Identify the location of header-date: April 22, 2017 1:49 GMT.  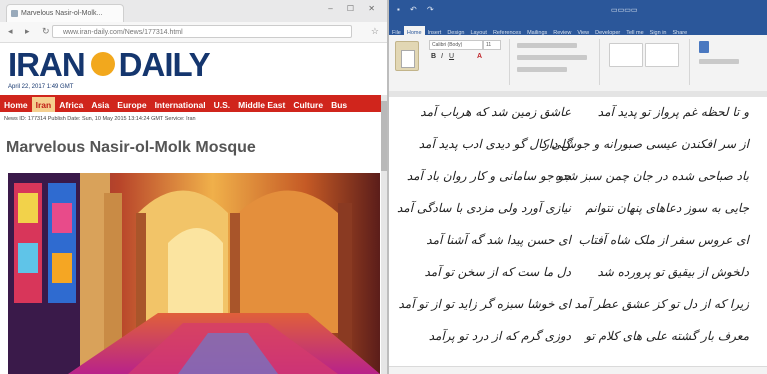
(41, 87).